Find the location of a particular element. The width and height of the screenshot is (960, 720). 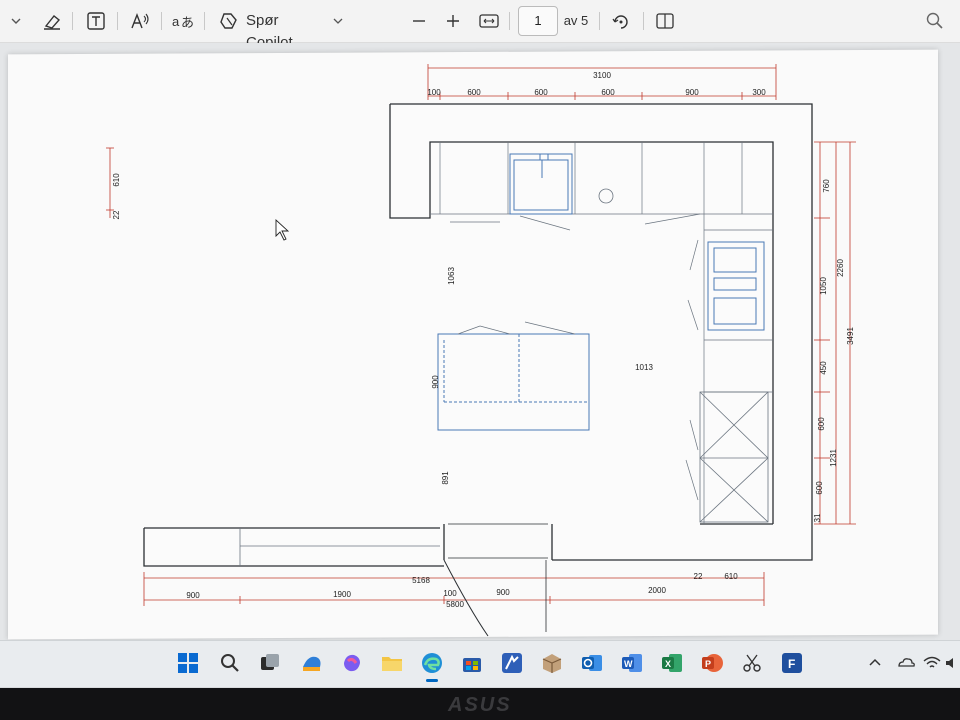

task-view-icon is located at coordinates (270, 663).